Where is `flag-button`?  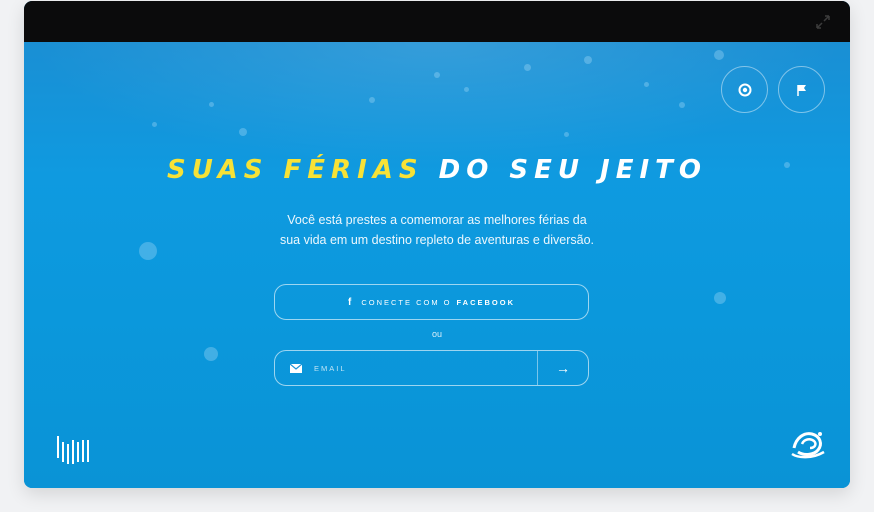
flag-button is located at coordinates (801, 89).